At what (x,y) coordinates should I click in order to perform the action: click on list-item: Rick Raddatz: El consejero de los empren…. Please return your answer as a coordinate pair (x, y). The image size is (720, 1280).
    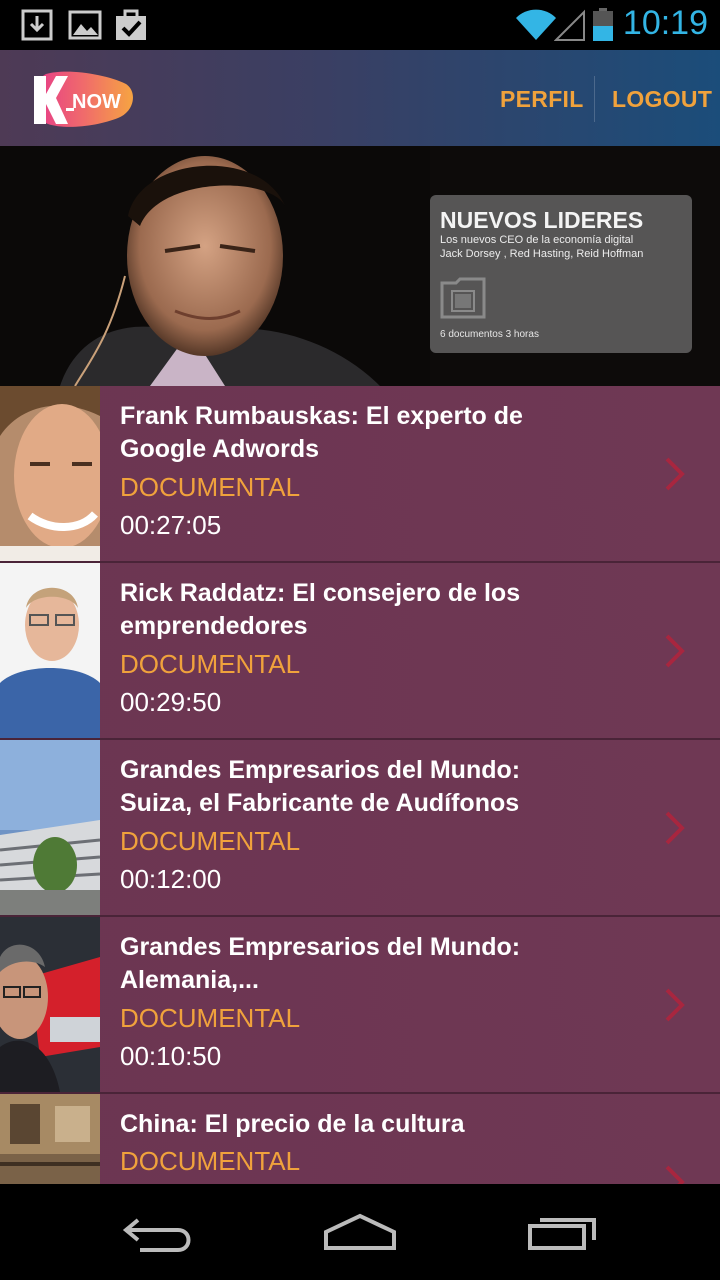
    Looking at the image, I should click on (360, 651).